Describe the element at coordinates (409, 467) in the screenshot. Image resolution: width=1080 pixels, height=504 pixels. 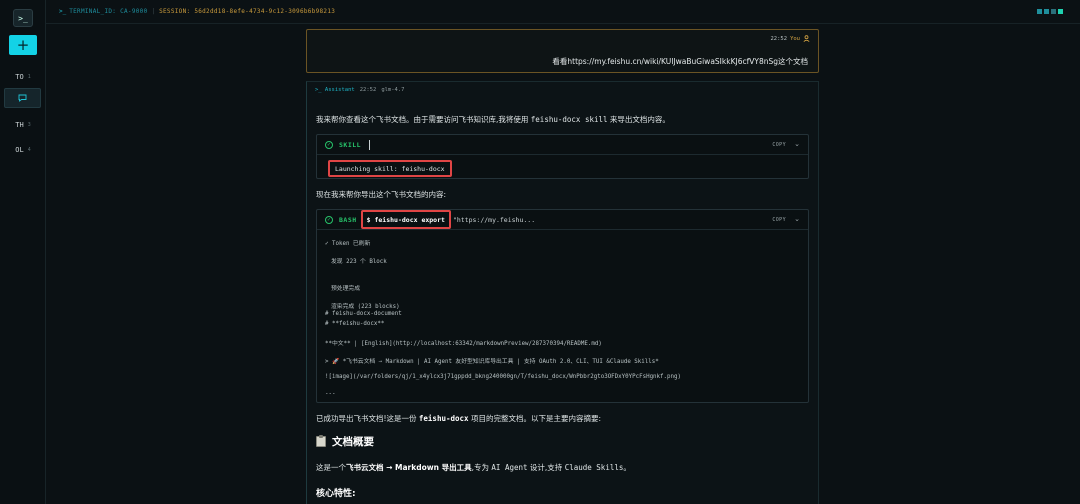
I see `bold-text: 飞书云文档 → Markdown 导出工具` at that location.